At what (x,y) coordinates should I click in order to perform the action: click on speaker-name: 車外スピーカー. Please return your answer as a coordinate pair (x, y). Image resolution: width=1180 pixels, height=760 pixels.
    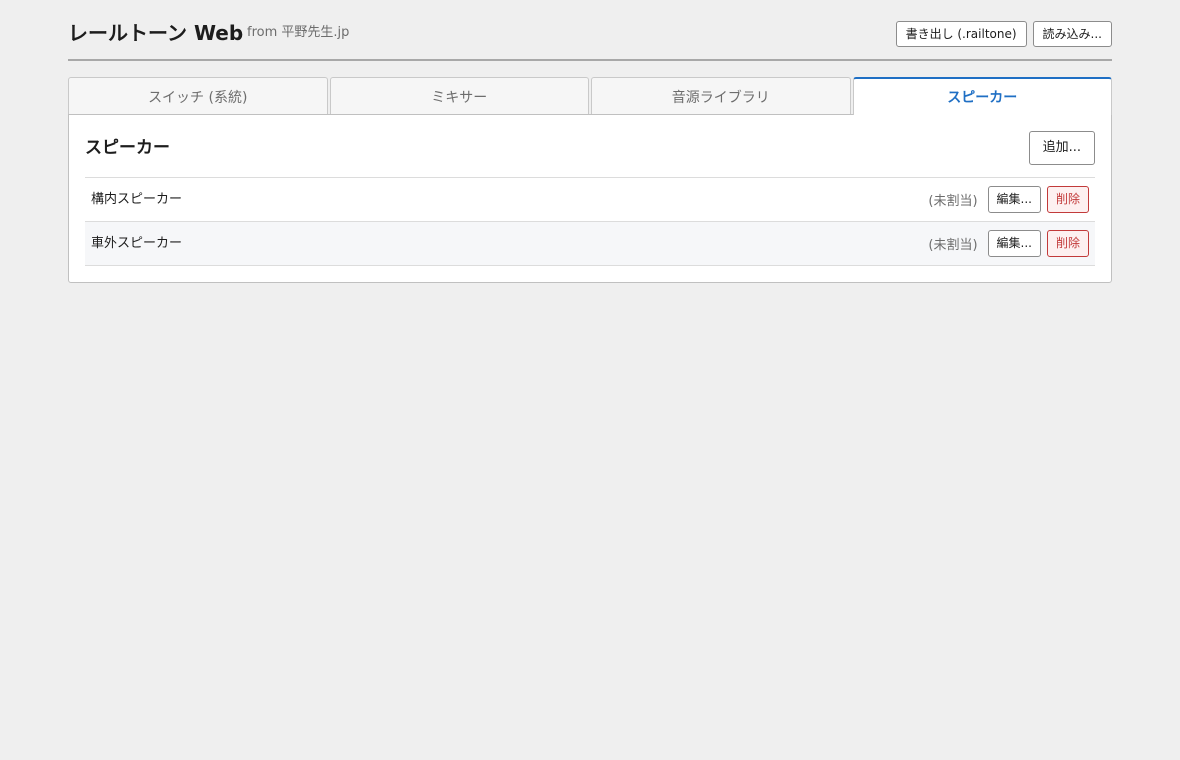
    Looking at the image, I should click on (137, 243).